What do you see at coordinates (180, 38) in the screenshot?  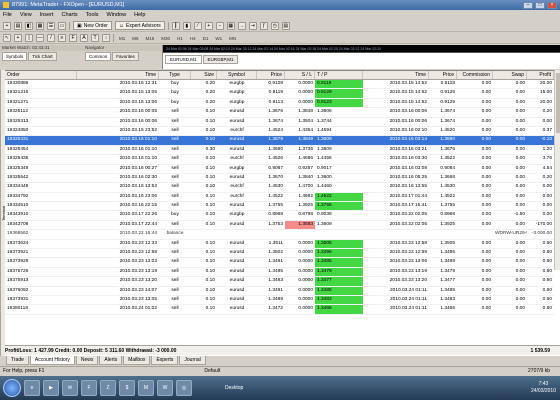 I see `timeframe-h1: H1` at bounding box center [180, 38].